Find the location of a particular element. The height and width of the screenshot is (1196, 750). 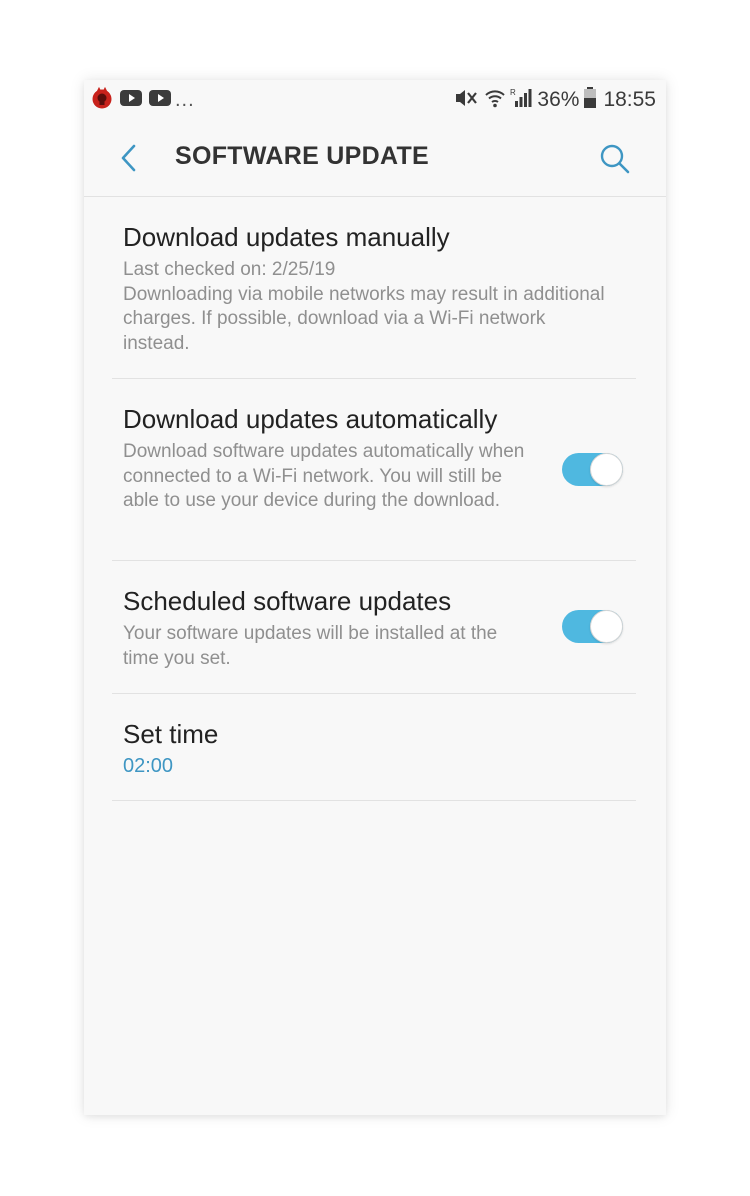

back-button is located at coordinates (130, 158).